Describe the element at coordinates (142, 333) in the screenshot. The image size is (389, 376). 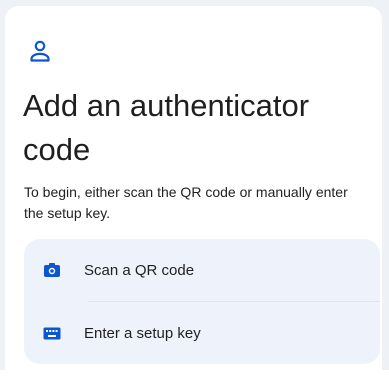
I see `enter-setup-key-label: Enter a setup key` at that location.